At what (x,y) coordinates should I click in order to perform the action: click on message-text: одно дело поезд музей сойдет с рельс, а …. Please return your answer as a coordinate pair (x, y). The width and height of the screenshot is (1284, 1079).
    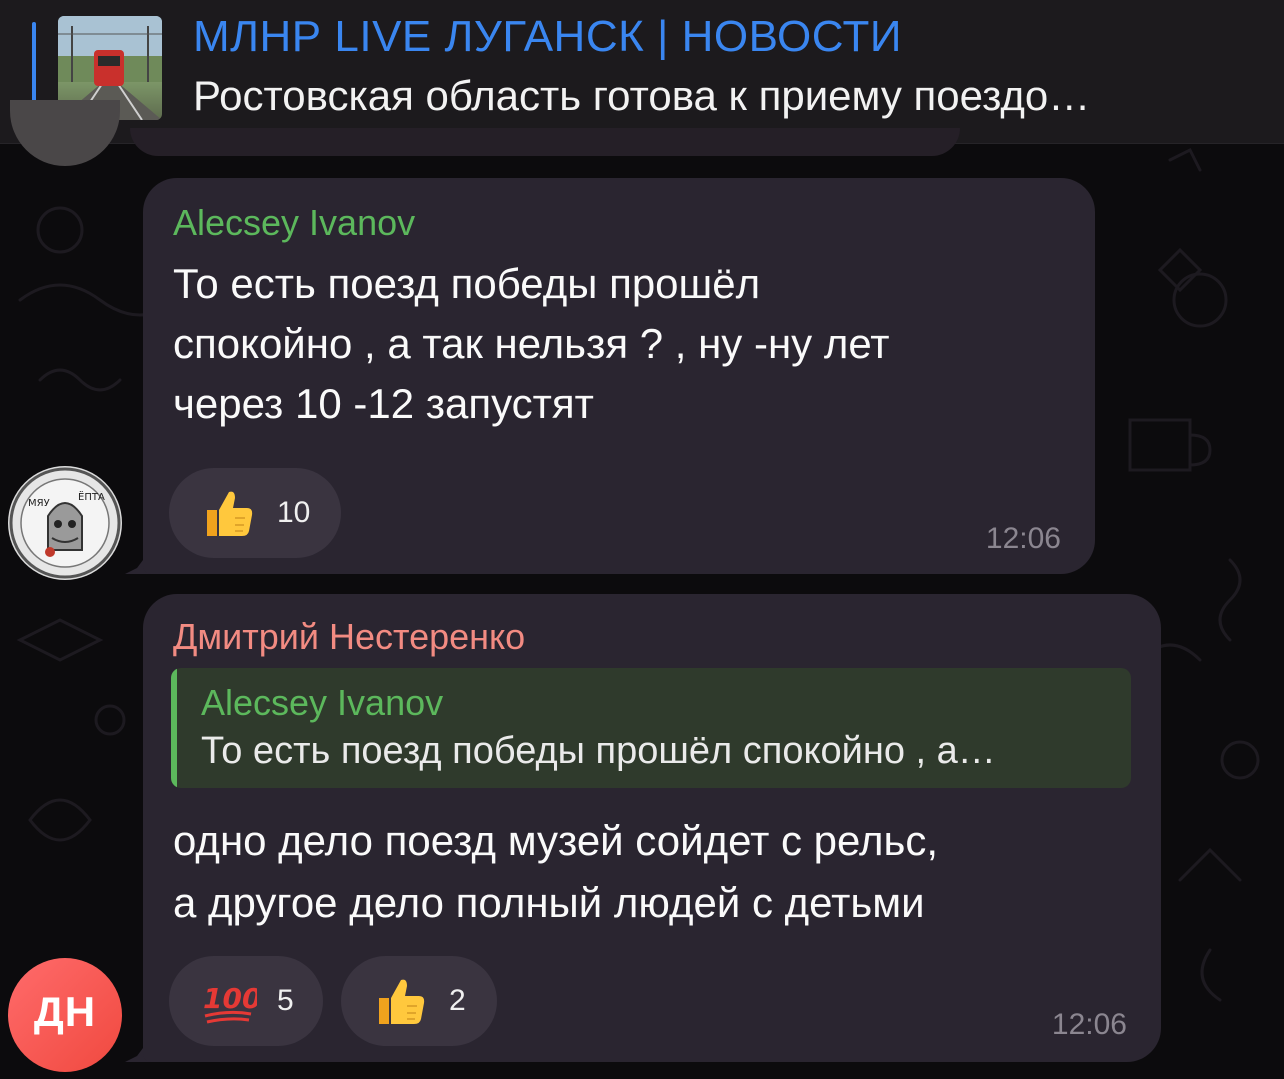
    Looking at the image, I should click on (556, 871).